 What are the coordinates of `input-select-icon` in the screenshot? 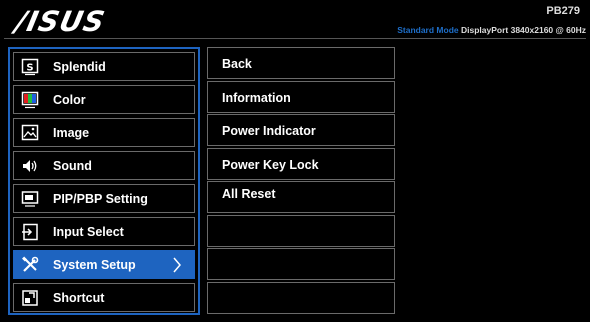 It's located at (30, 232).